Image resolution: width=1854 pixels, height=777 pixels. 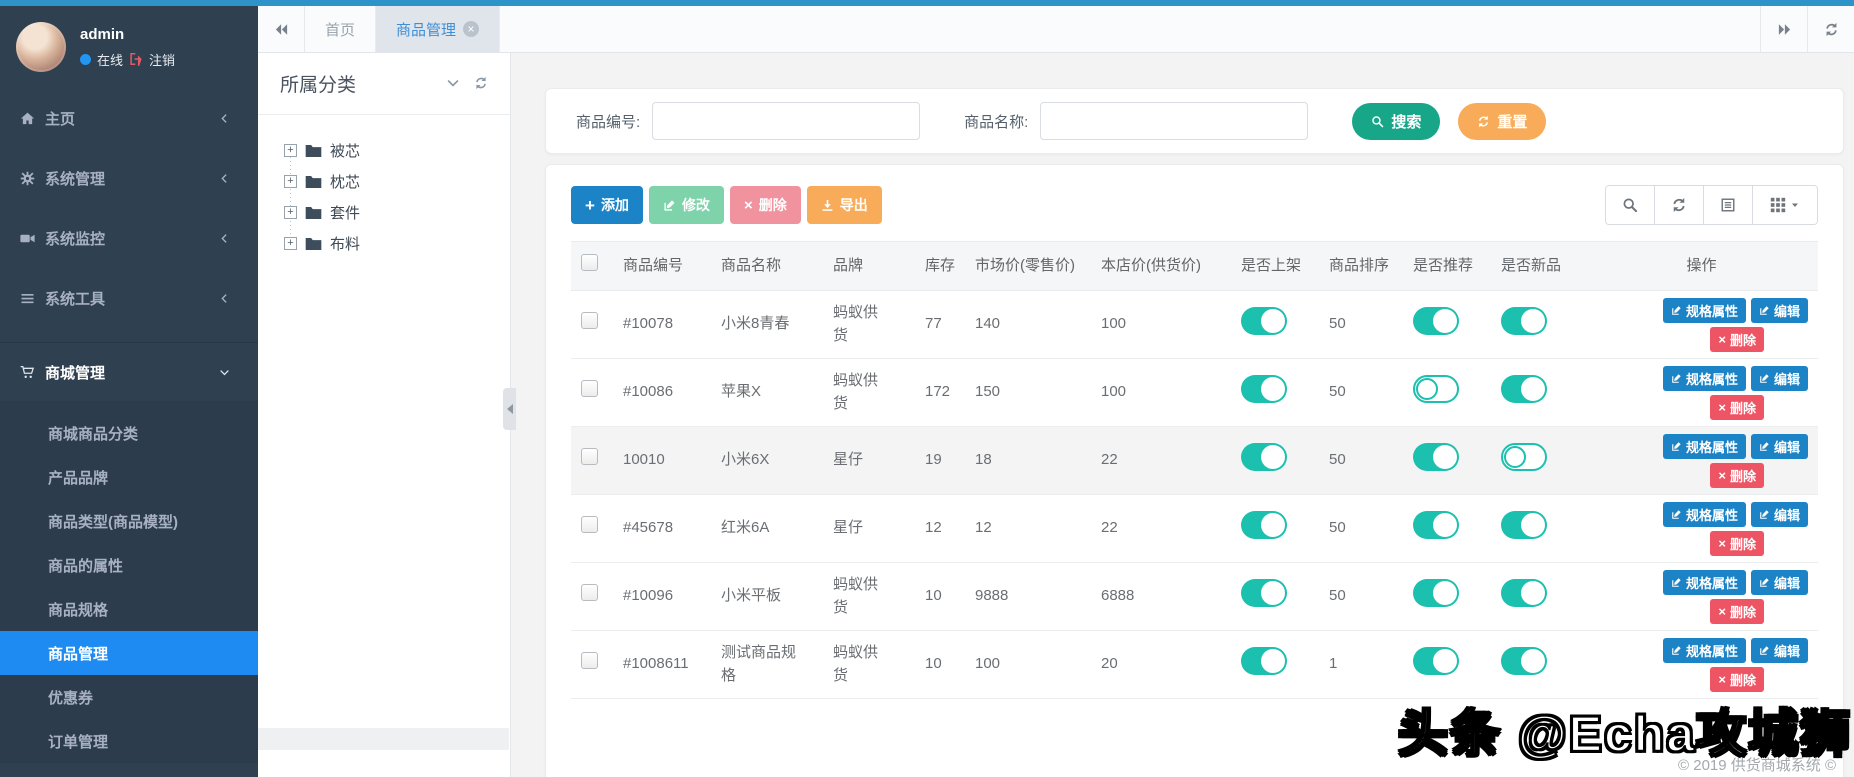 I want to click on delete-button: × 删除, so click(x=765, y=205).